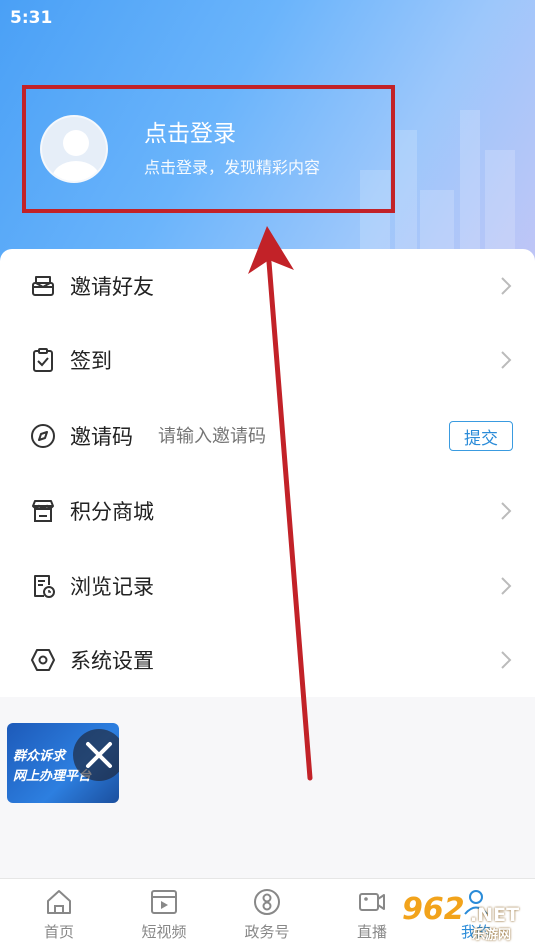 The height and width of the screenshot is (951, 535). I want to click on floating-banner: 群众诉求 网上办理平台, so click(63, 763).